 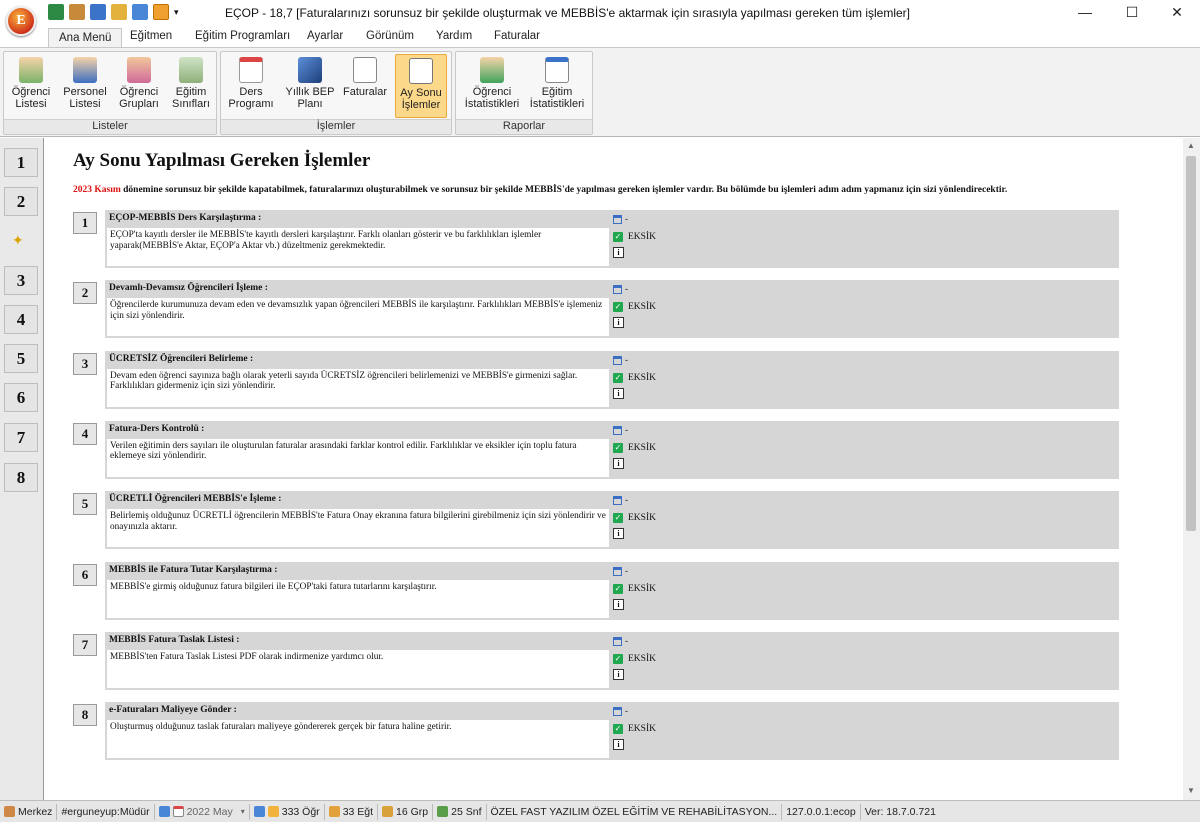 I want to click on status-location: Merkez, so click(x=29, y=811).